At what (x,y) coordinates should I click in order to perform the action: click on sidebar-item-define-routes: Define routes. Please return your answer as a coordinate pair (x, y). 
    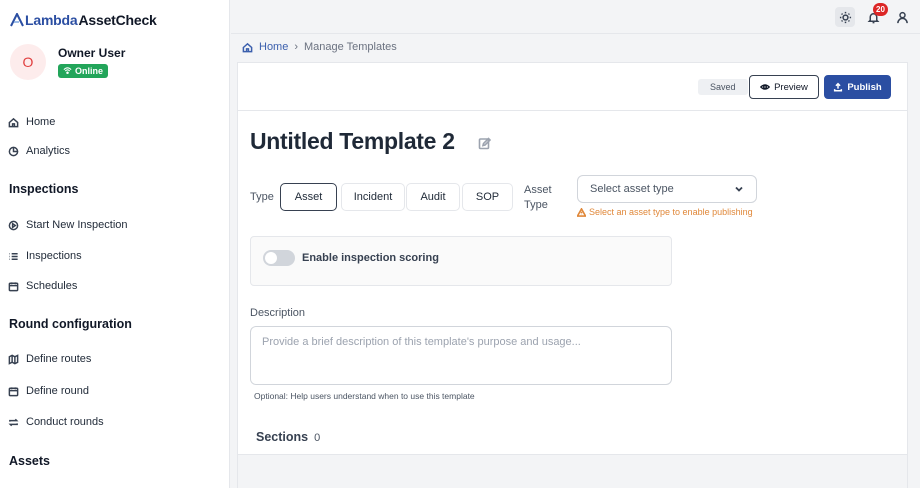
    Looking at the image, I should click on (49, 359).